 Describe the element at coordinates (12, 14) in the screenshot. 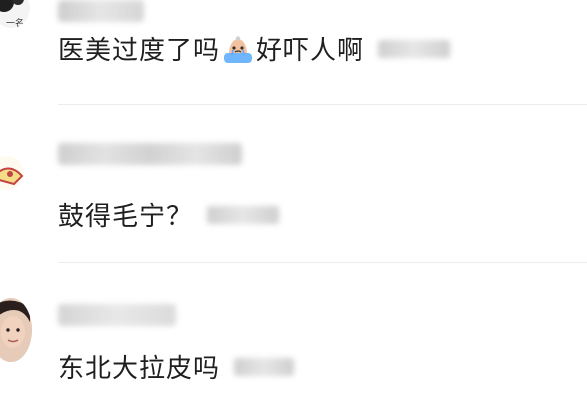

I see `avatar-image: 一名` at that location.